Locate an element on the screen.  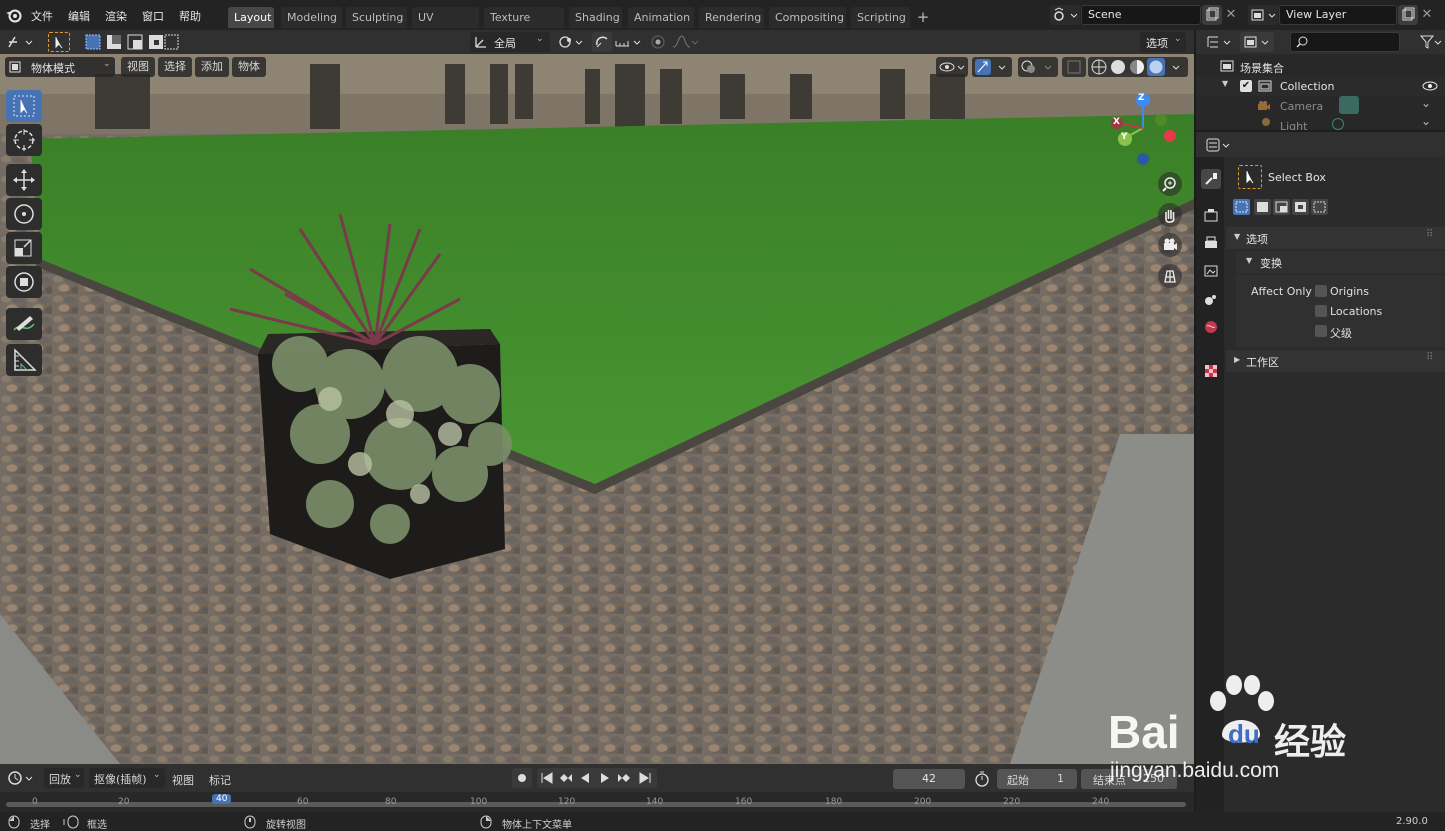
render-tab-icon is located at coordinates (1211, 215).